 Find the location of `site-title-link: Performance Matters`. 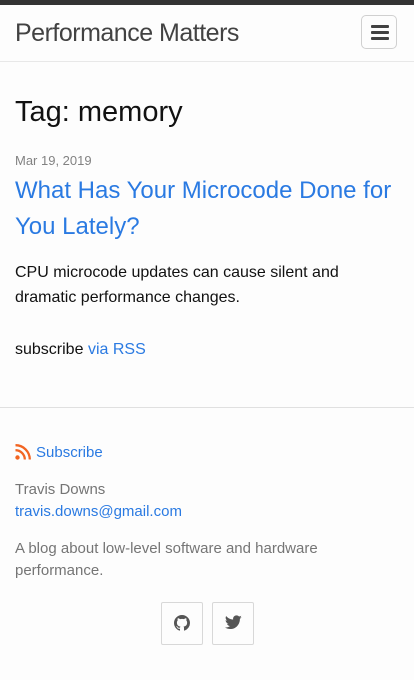

site-title-link: Performance Matters is located at coordinates (127, 33).